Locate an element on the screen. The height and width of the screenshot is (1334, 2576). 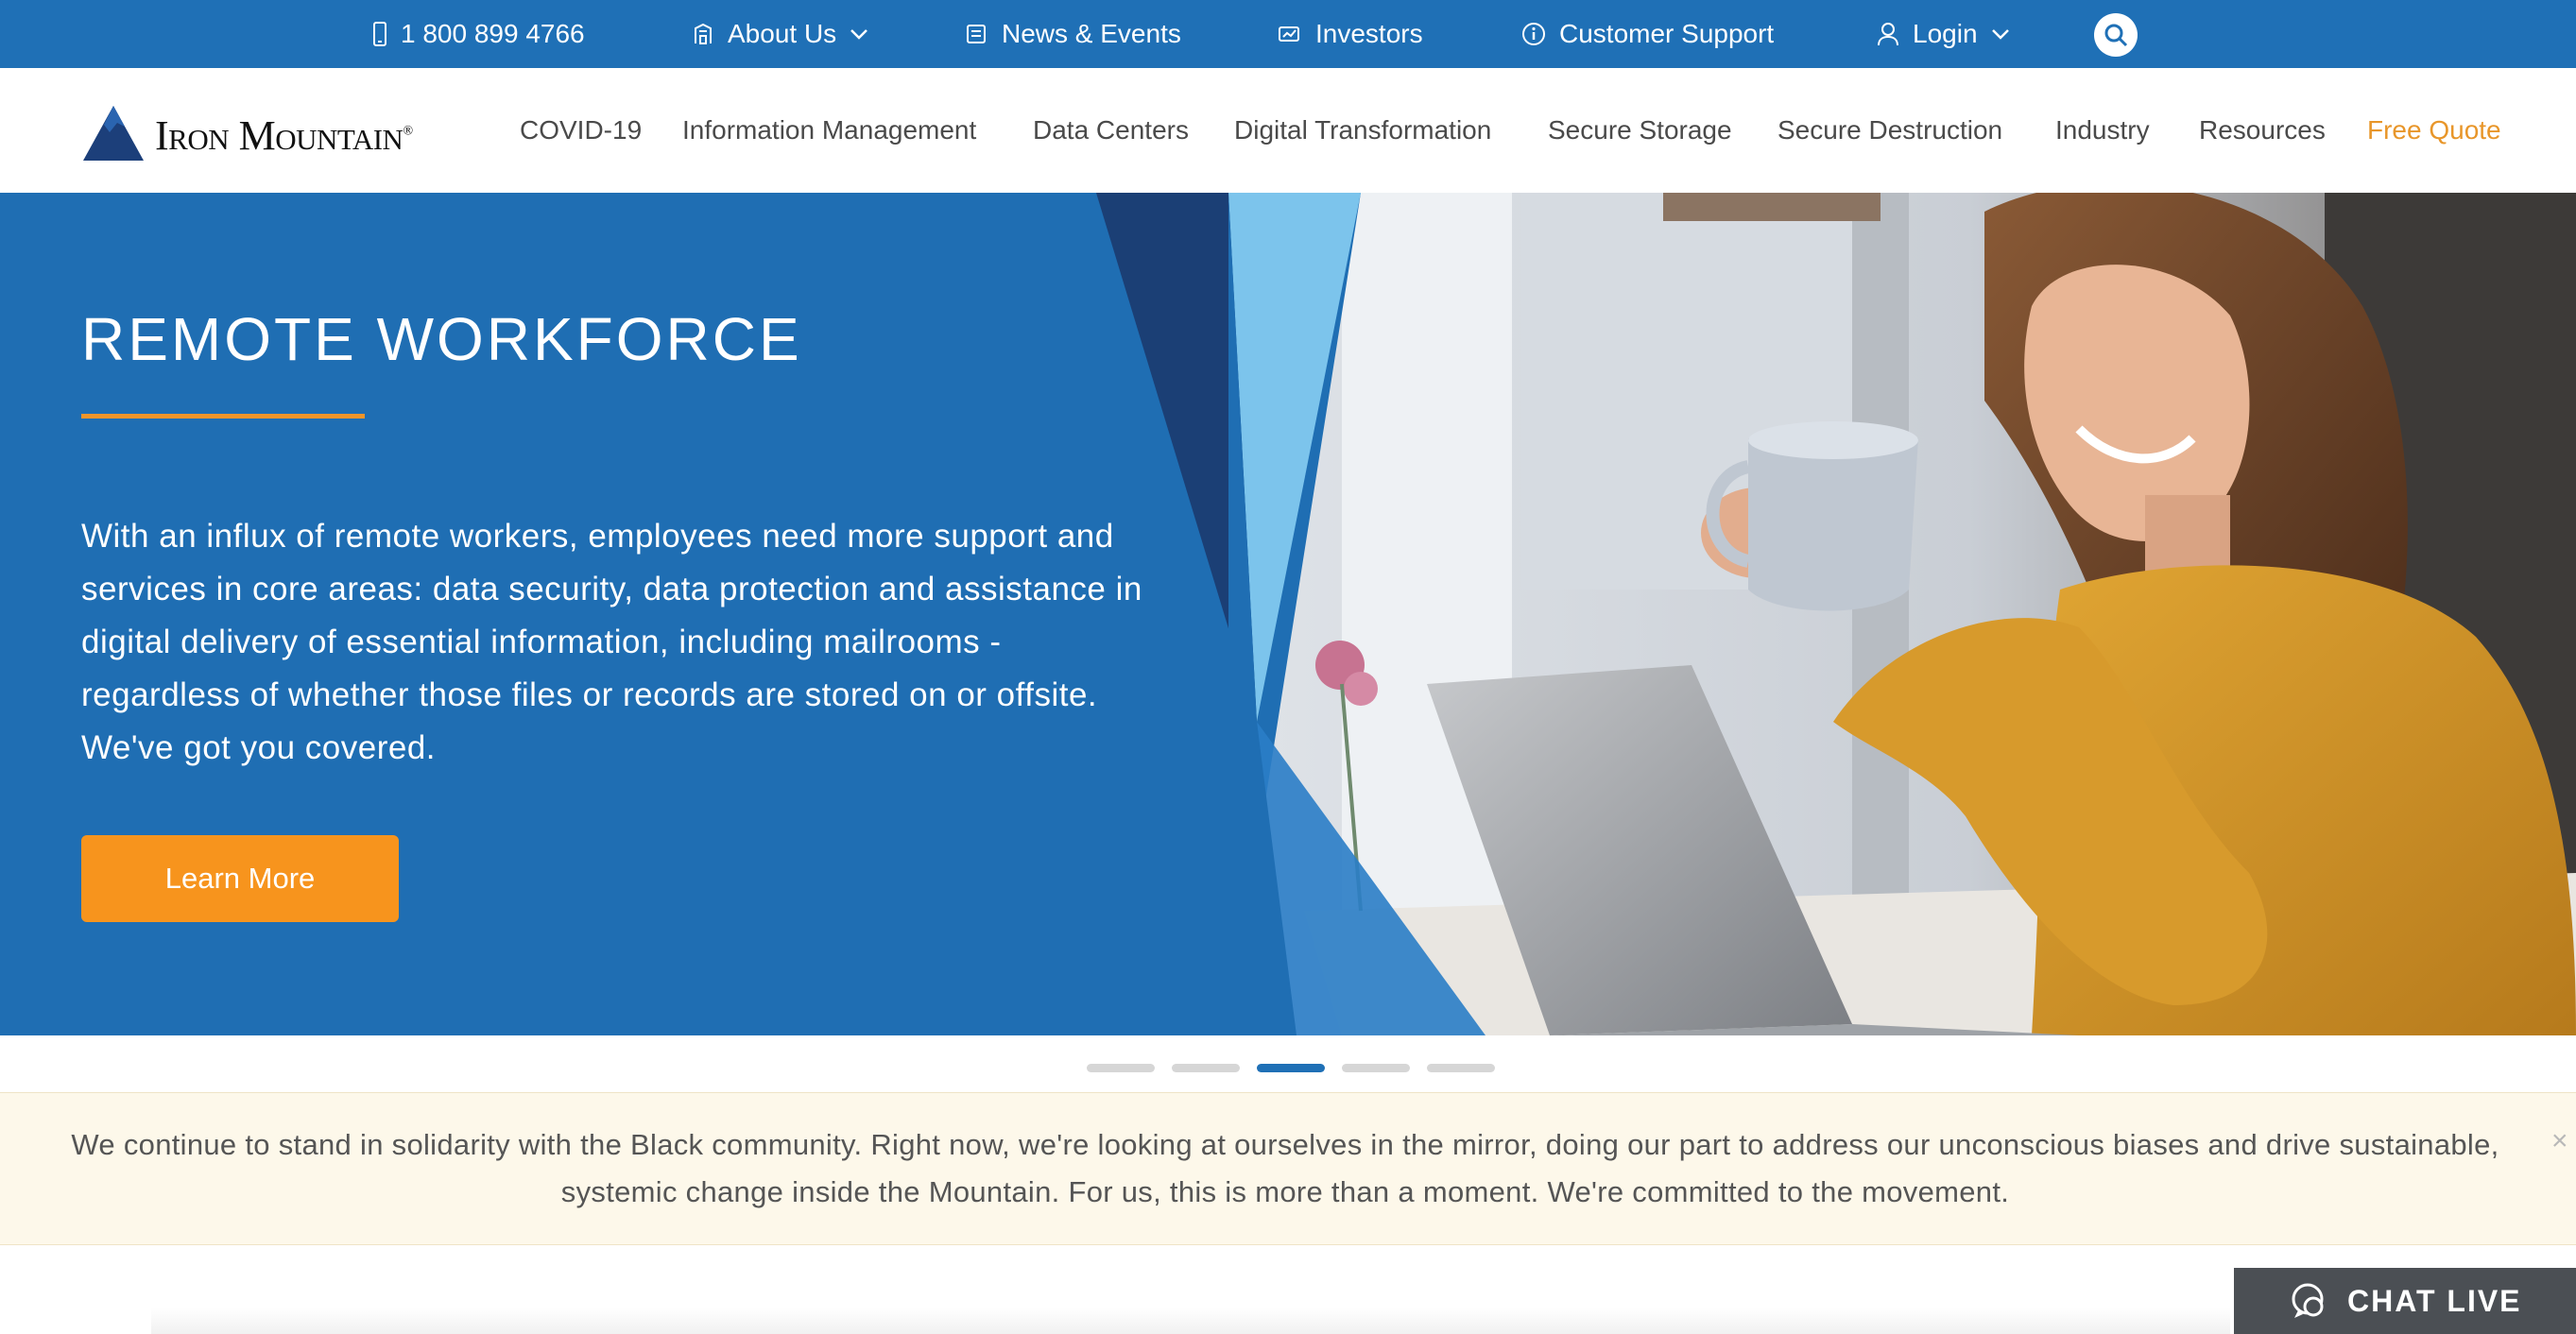
phone-label: 1 800 899 4766 is located at coordinates (493, 33).